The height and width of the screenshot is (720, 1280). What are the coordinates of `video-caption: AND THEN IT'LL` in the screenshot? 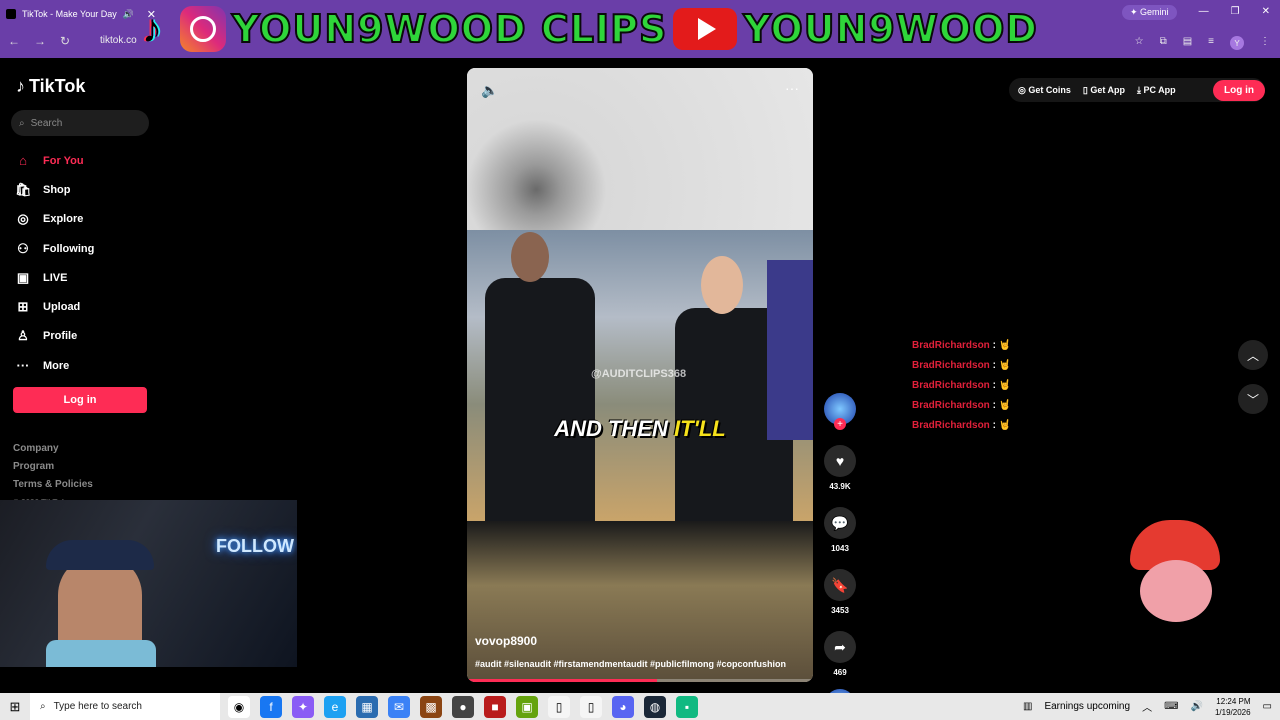 It's located at (640, 429).